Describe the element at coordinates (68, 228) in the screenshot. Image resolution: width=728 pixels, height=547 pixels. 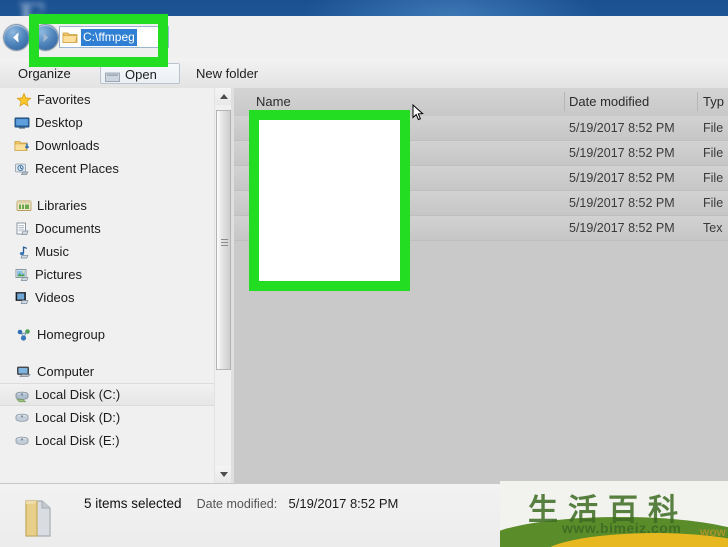
I see `sidebar-label: Documents` at that location.